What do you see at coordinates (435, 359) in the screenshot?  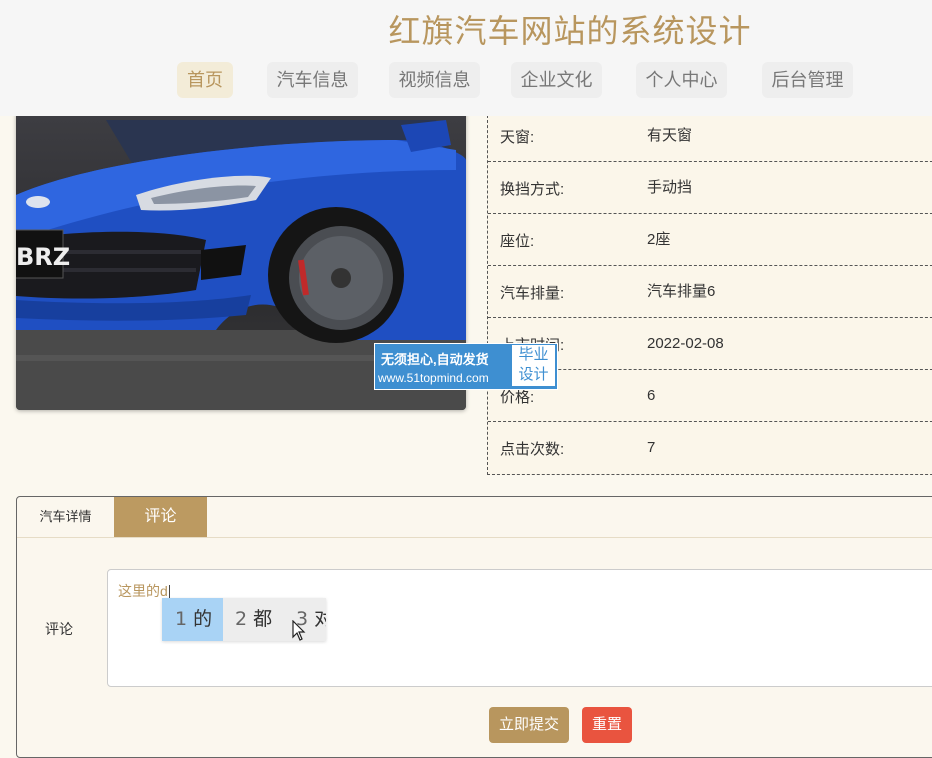 I see `watermark-line1: 无须担心,自动发货` at bounding box center [435, 359].